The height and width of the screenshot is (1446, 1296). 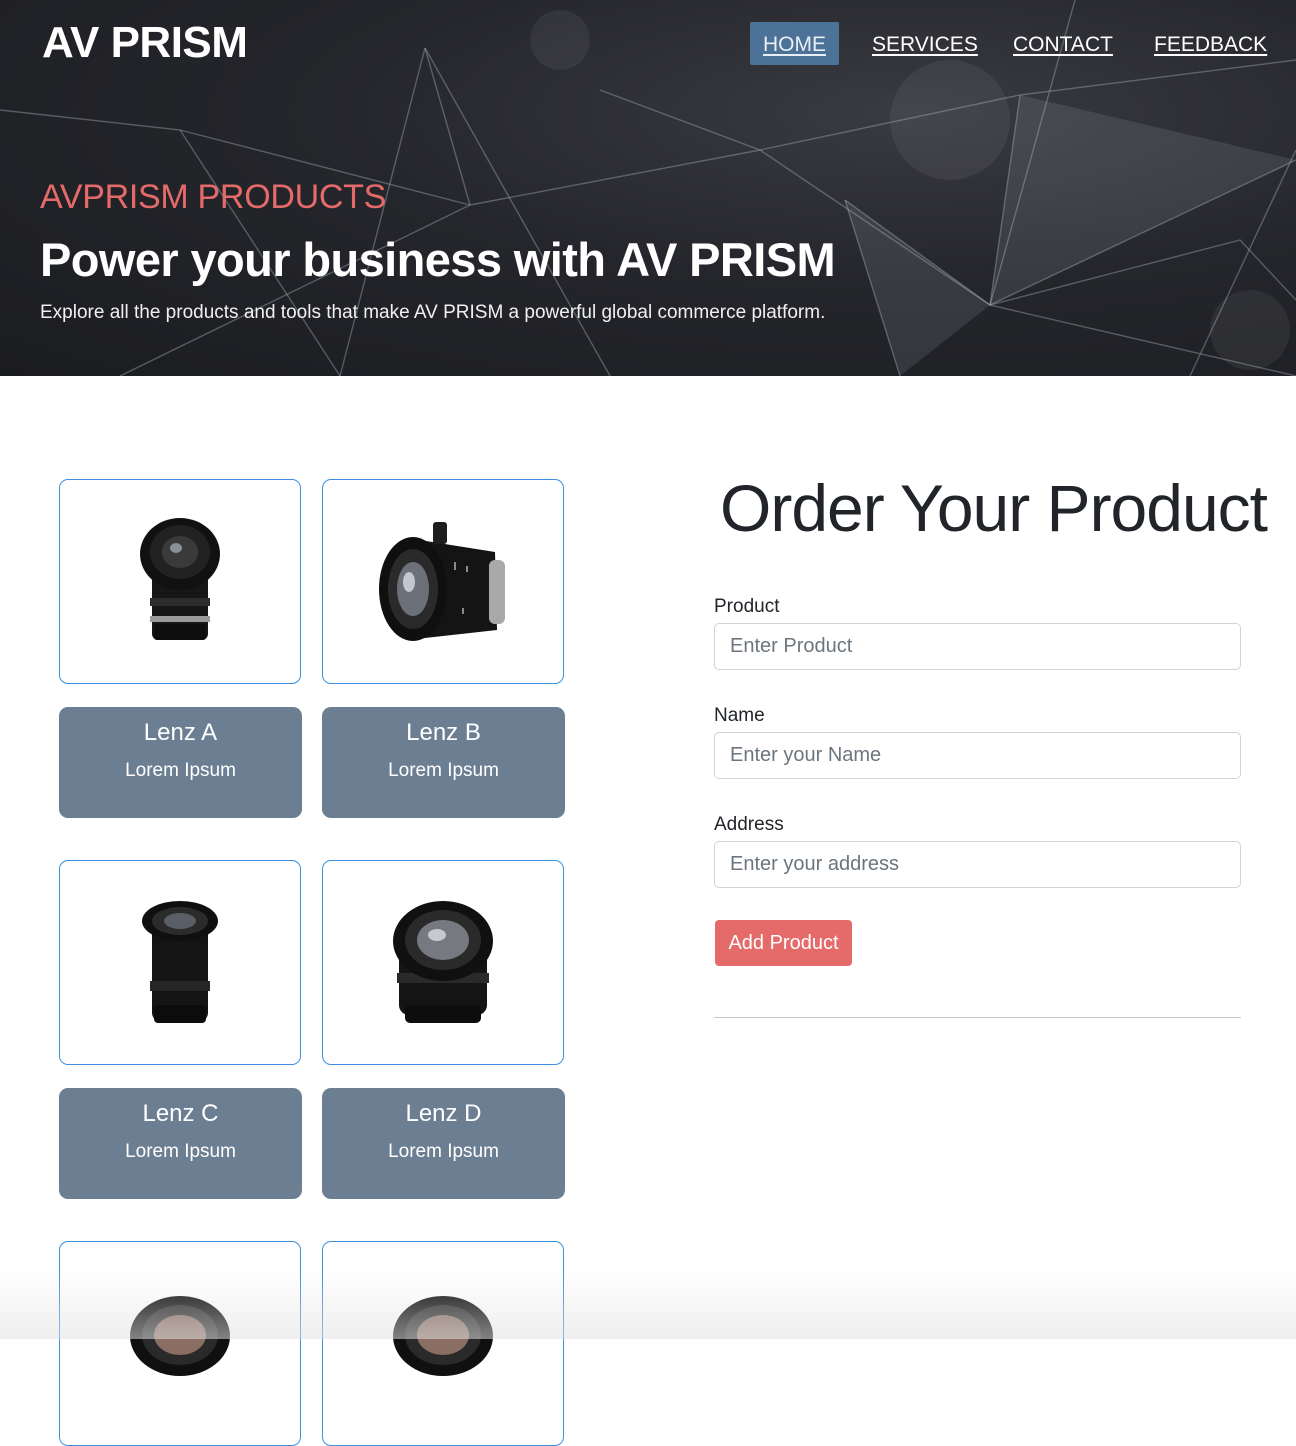 What do you see at coordinates (977, 1017) in the screenshot?
I see `form-divider` at bounding box center [977, 1017].